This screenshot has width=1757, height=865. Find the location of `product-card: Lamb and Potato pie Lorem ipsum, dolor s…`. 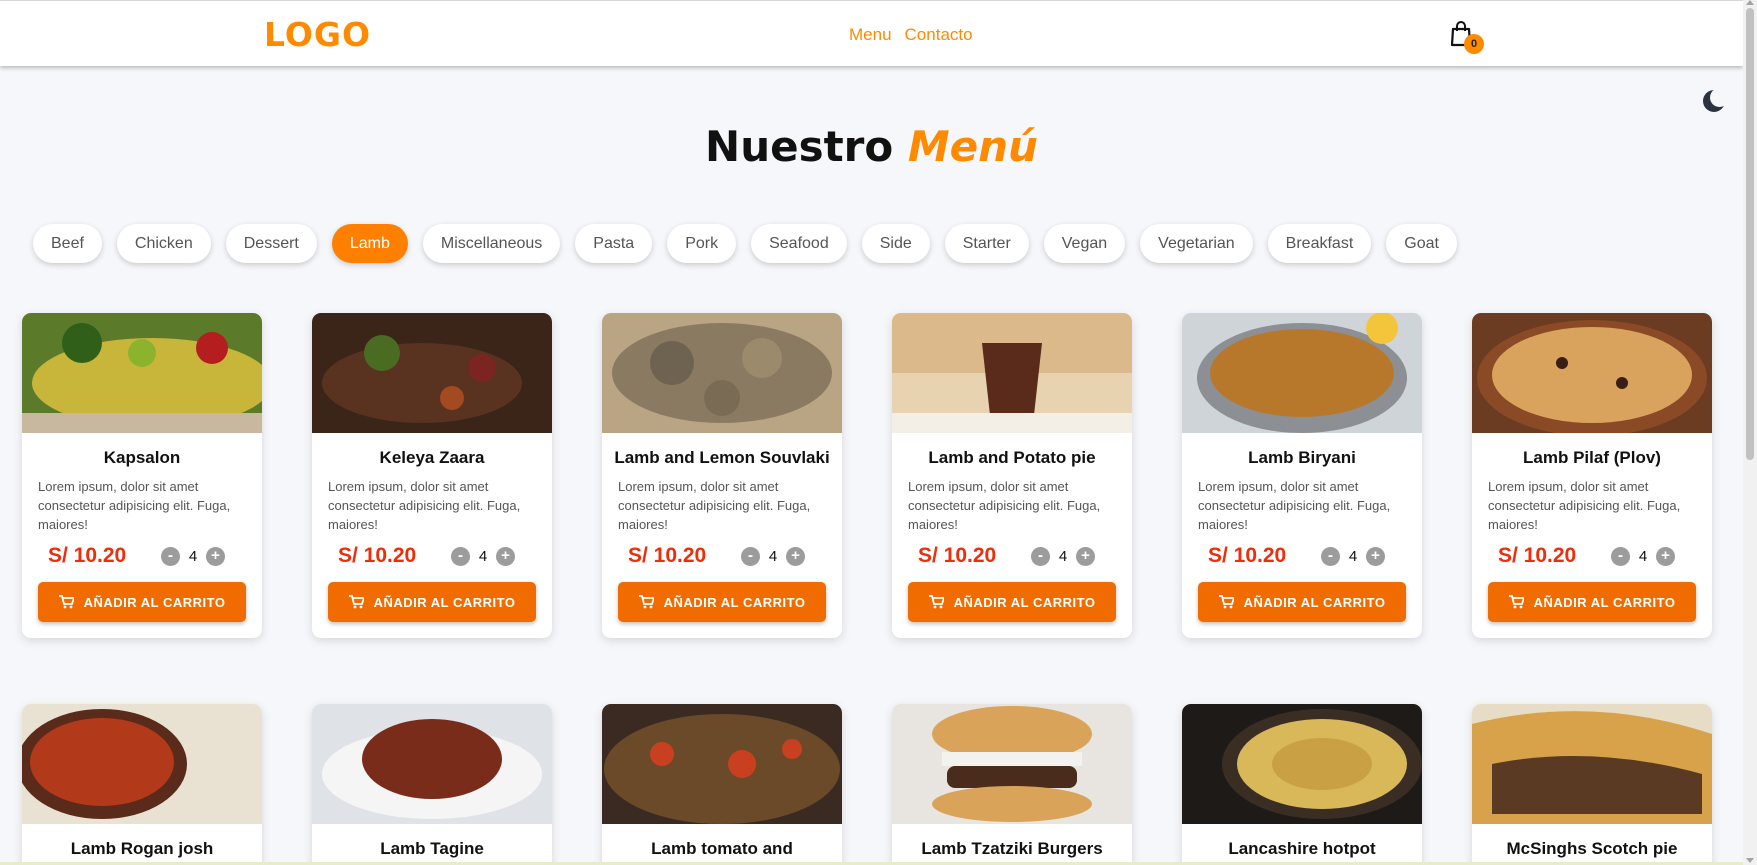

product-card: Lamb and Potato pie Lorem ipsum, dolor s… is located at coordinates (1012, 475).